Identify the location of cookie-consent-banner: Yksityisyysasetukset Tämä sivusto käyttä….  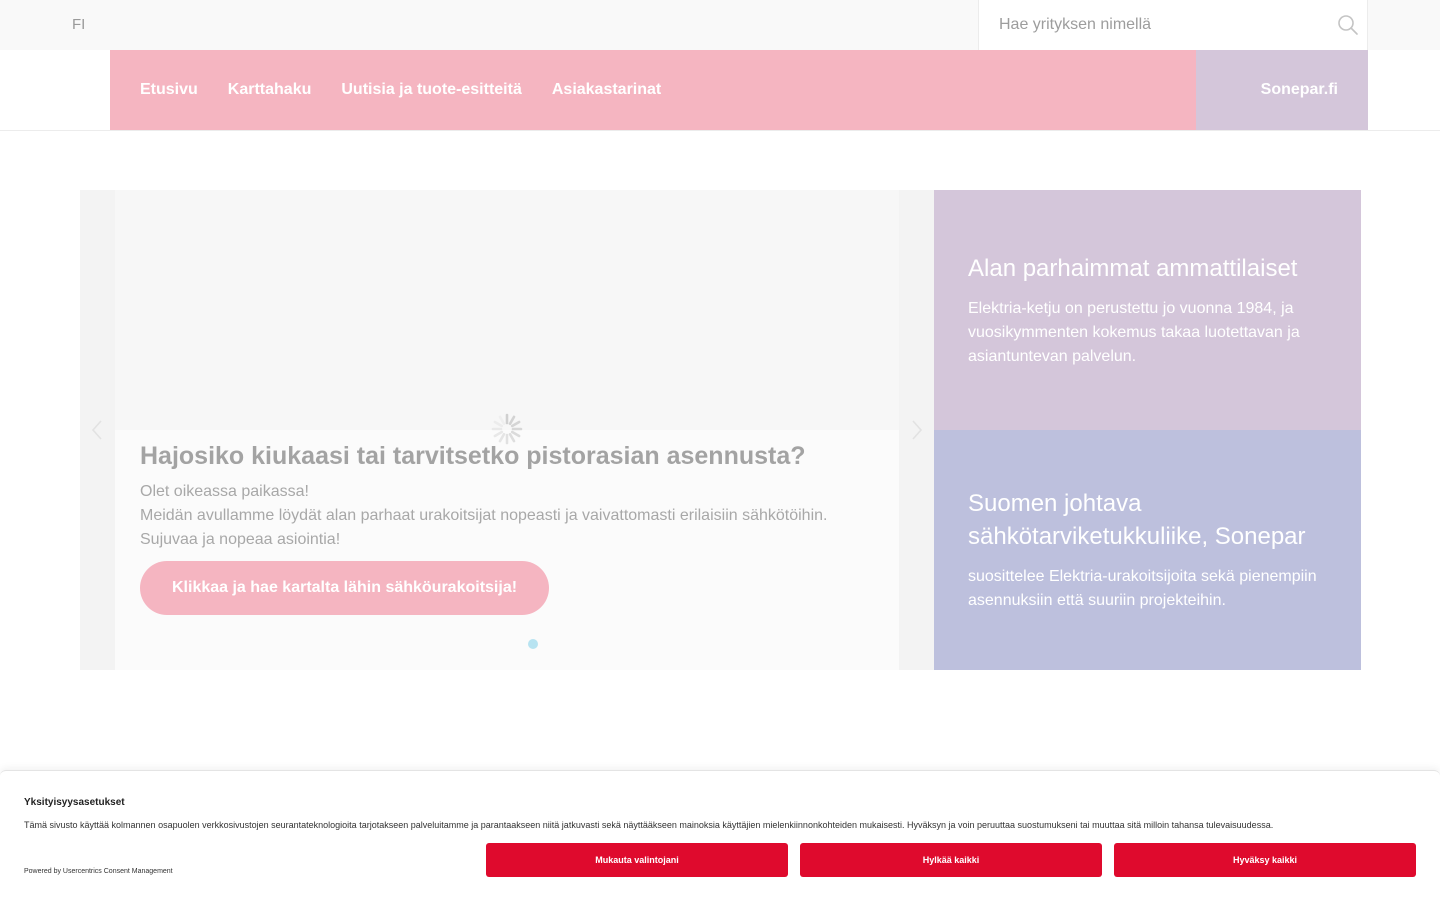
(720, 835).